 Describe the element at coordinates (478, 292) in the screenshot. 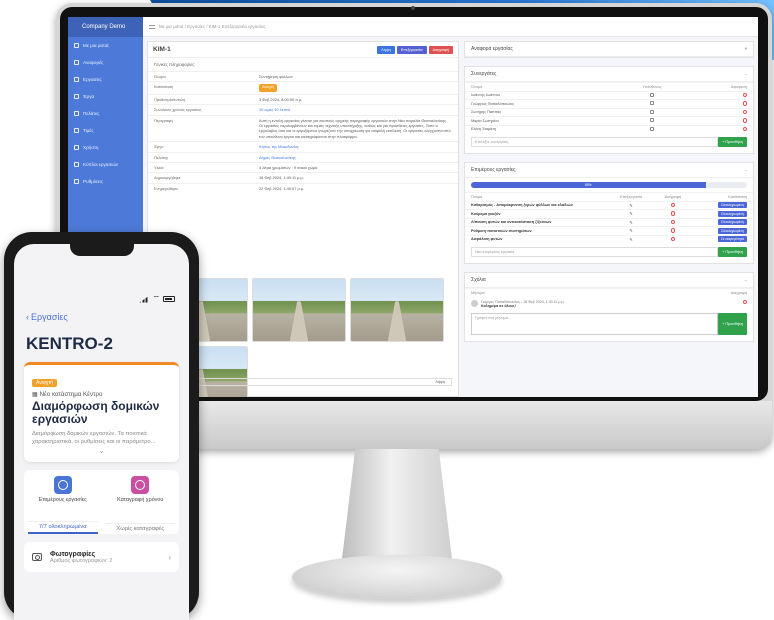

I see `col-header: Μήνυμα` at that location.